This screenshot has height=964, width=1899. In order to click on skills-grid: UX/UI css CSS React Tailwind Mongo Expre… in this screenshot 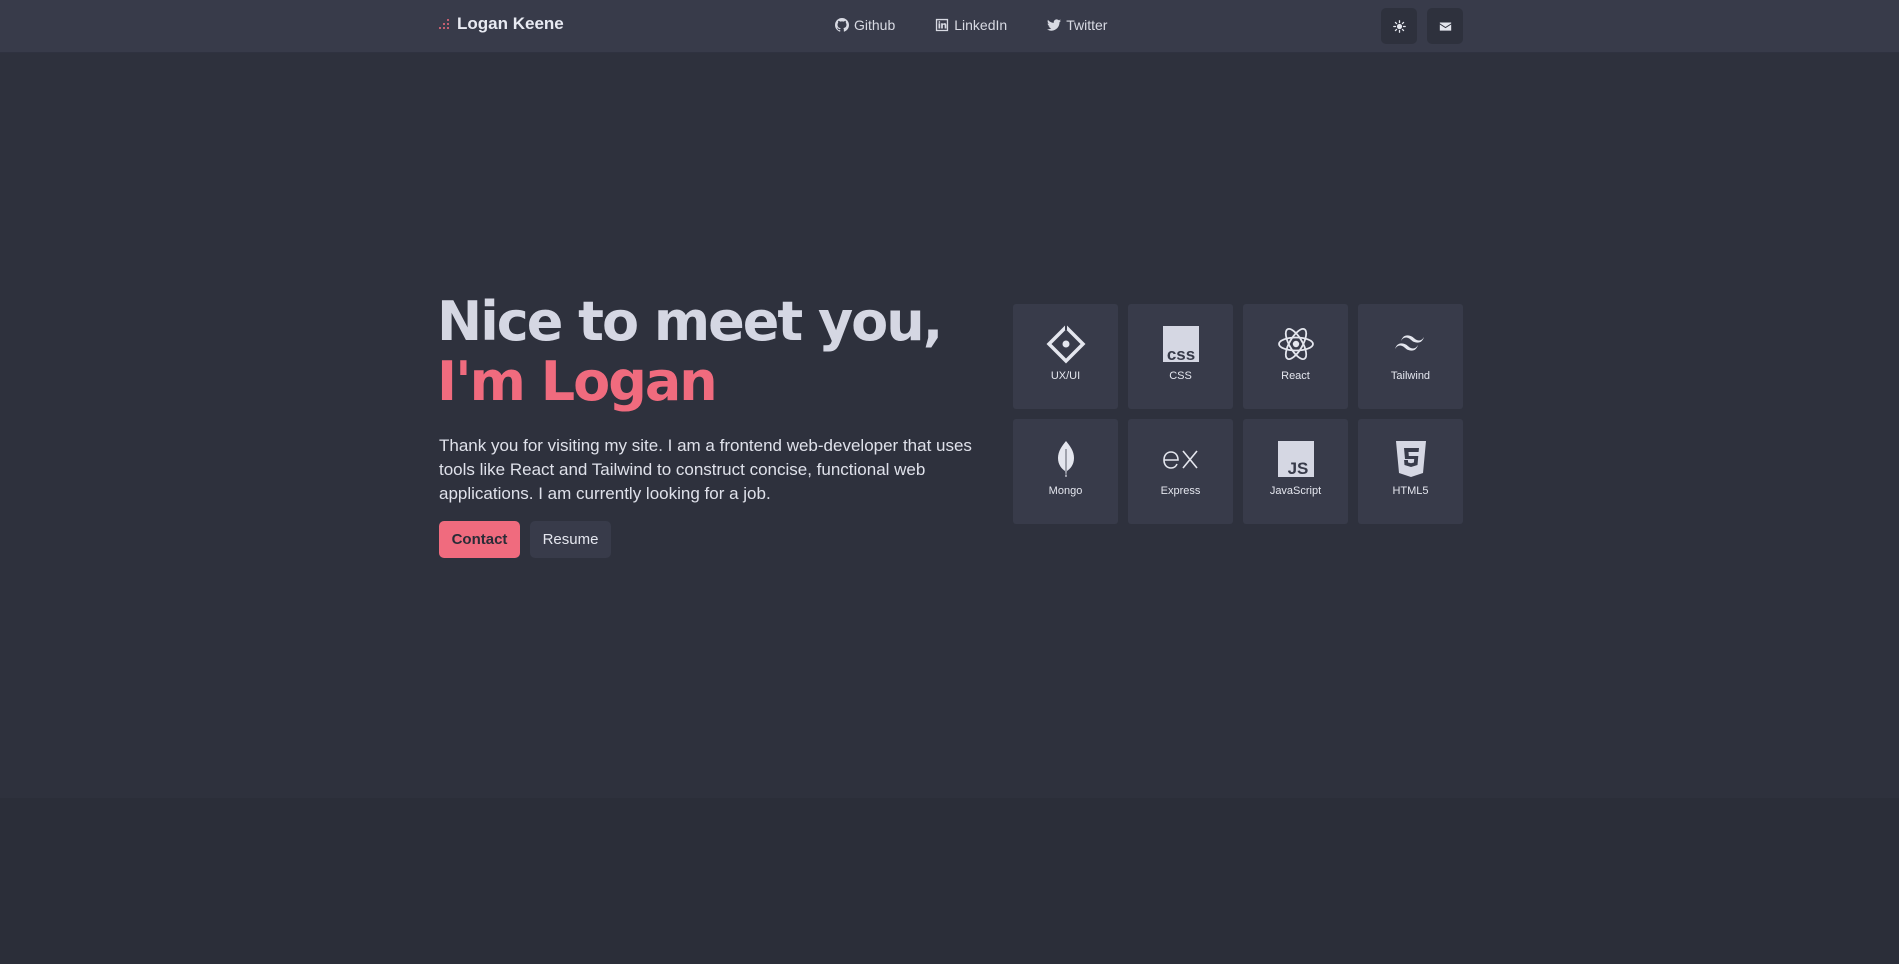, I will do `click(1238, 414)`.